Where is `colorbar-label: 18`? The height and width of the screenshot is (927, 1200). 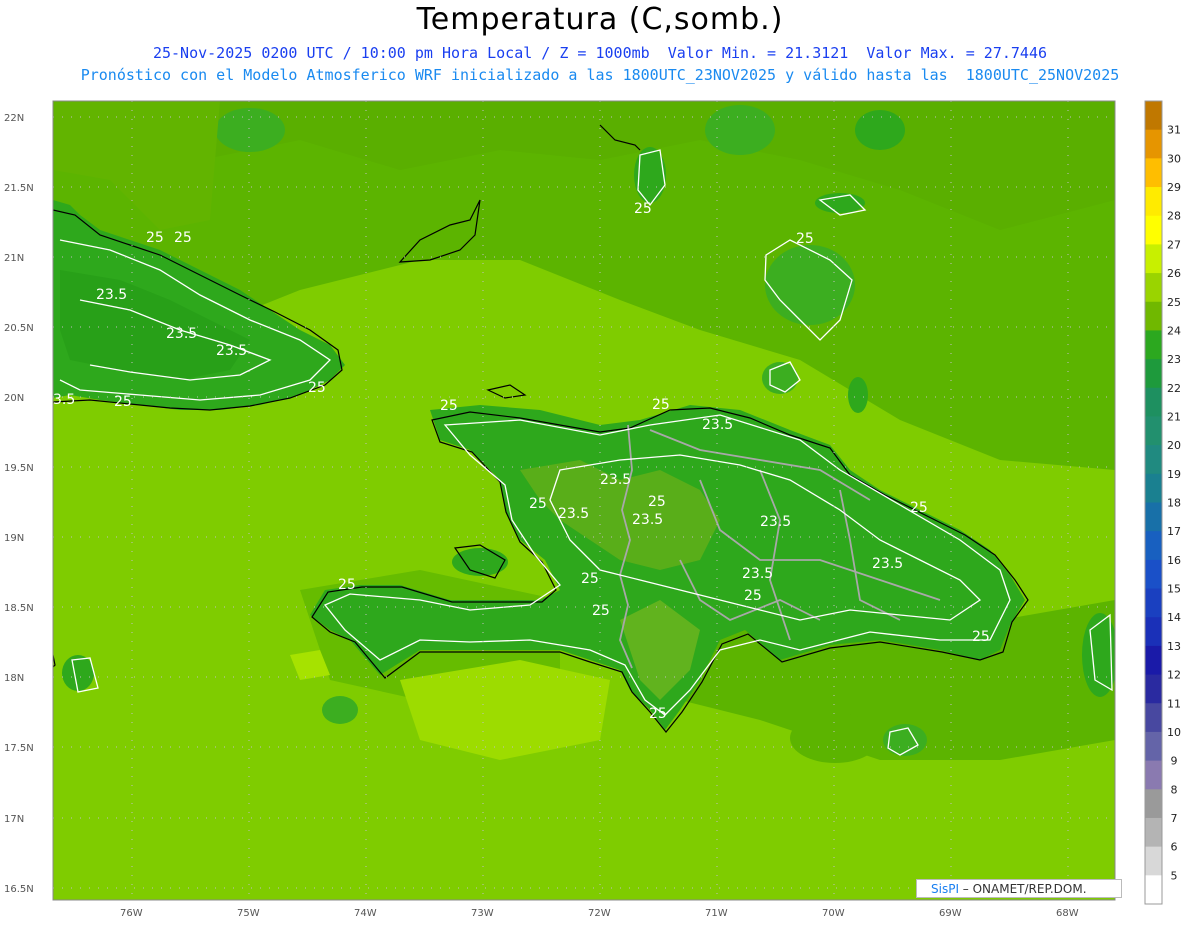 colorbar-label: 18 is located at coordinates (1174, 503).